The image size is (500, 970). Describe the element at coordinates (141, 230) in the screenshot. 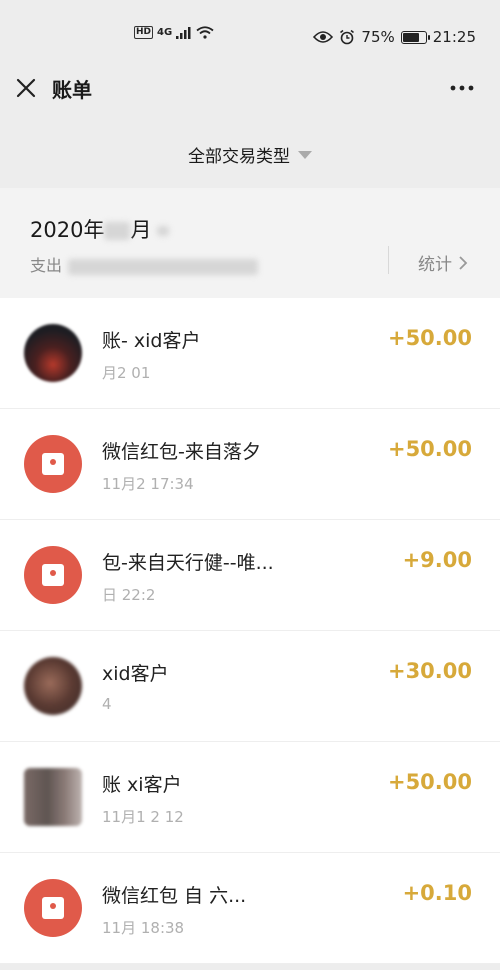

I see `month-suffix: 月` at that location.